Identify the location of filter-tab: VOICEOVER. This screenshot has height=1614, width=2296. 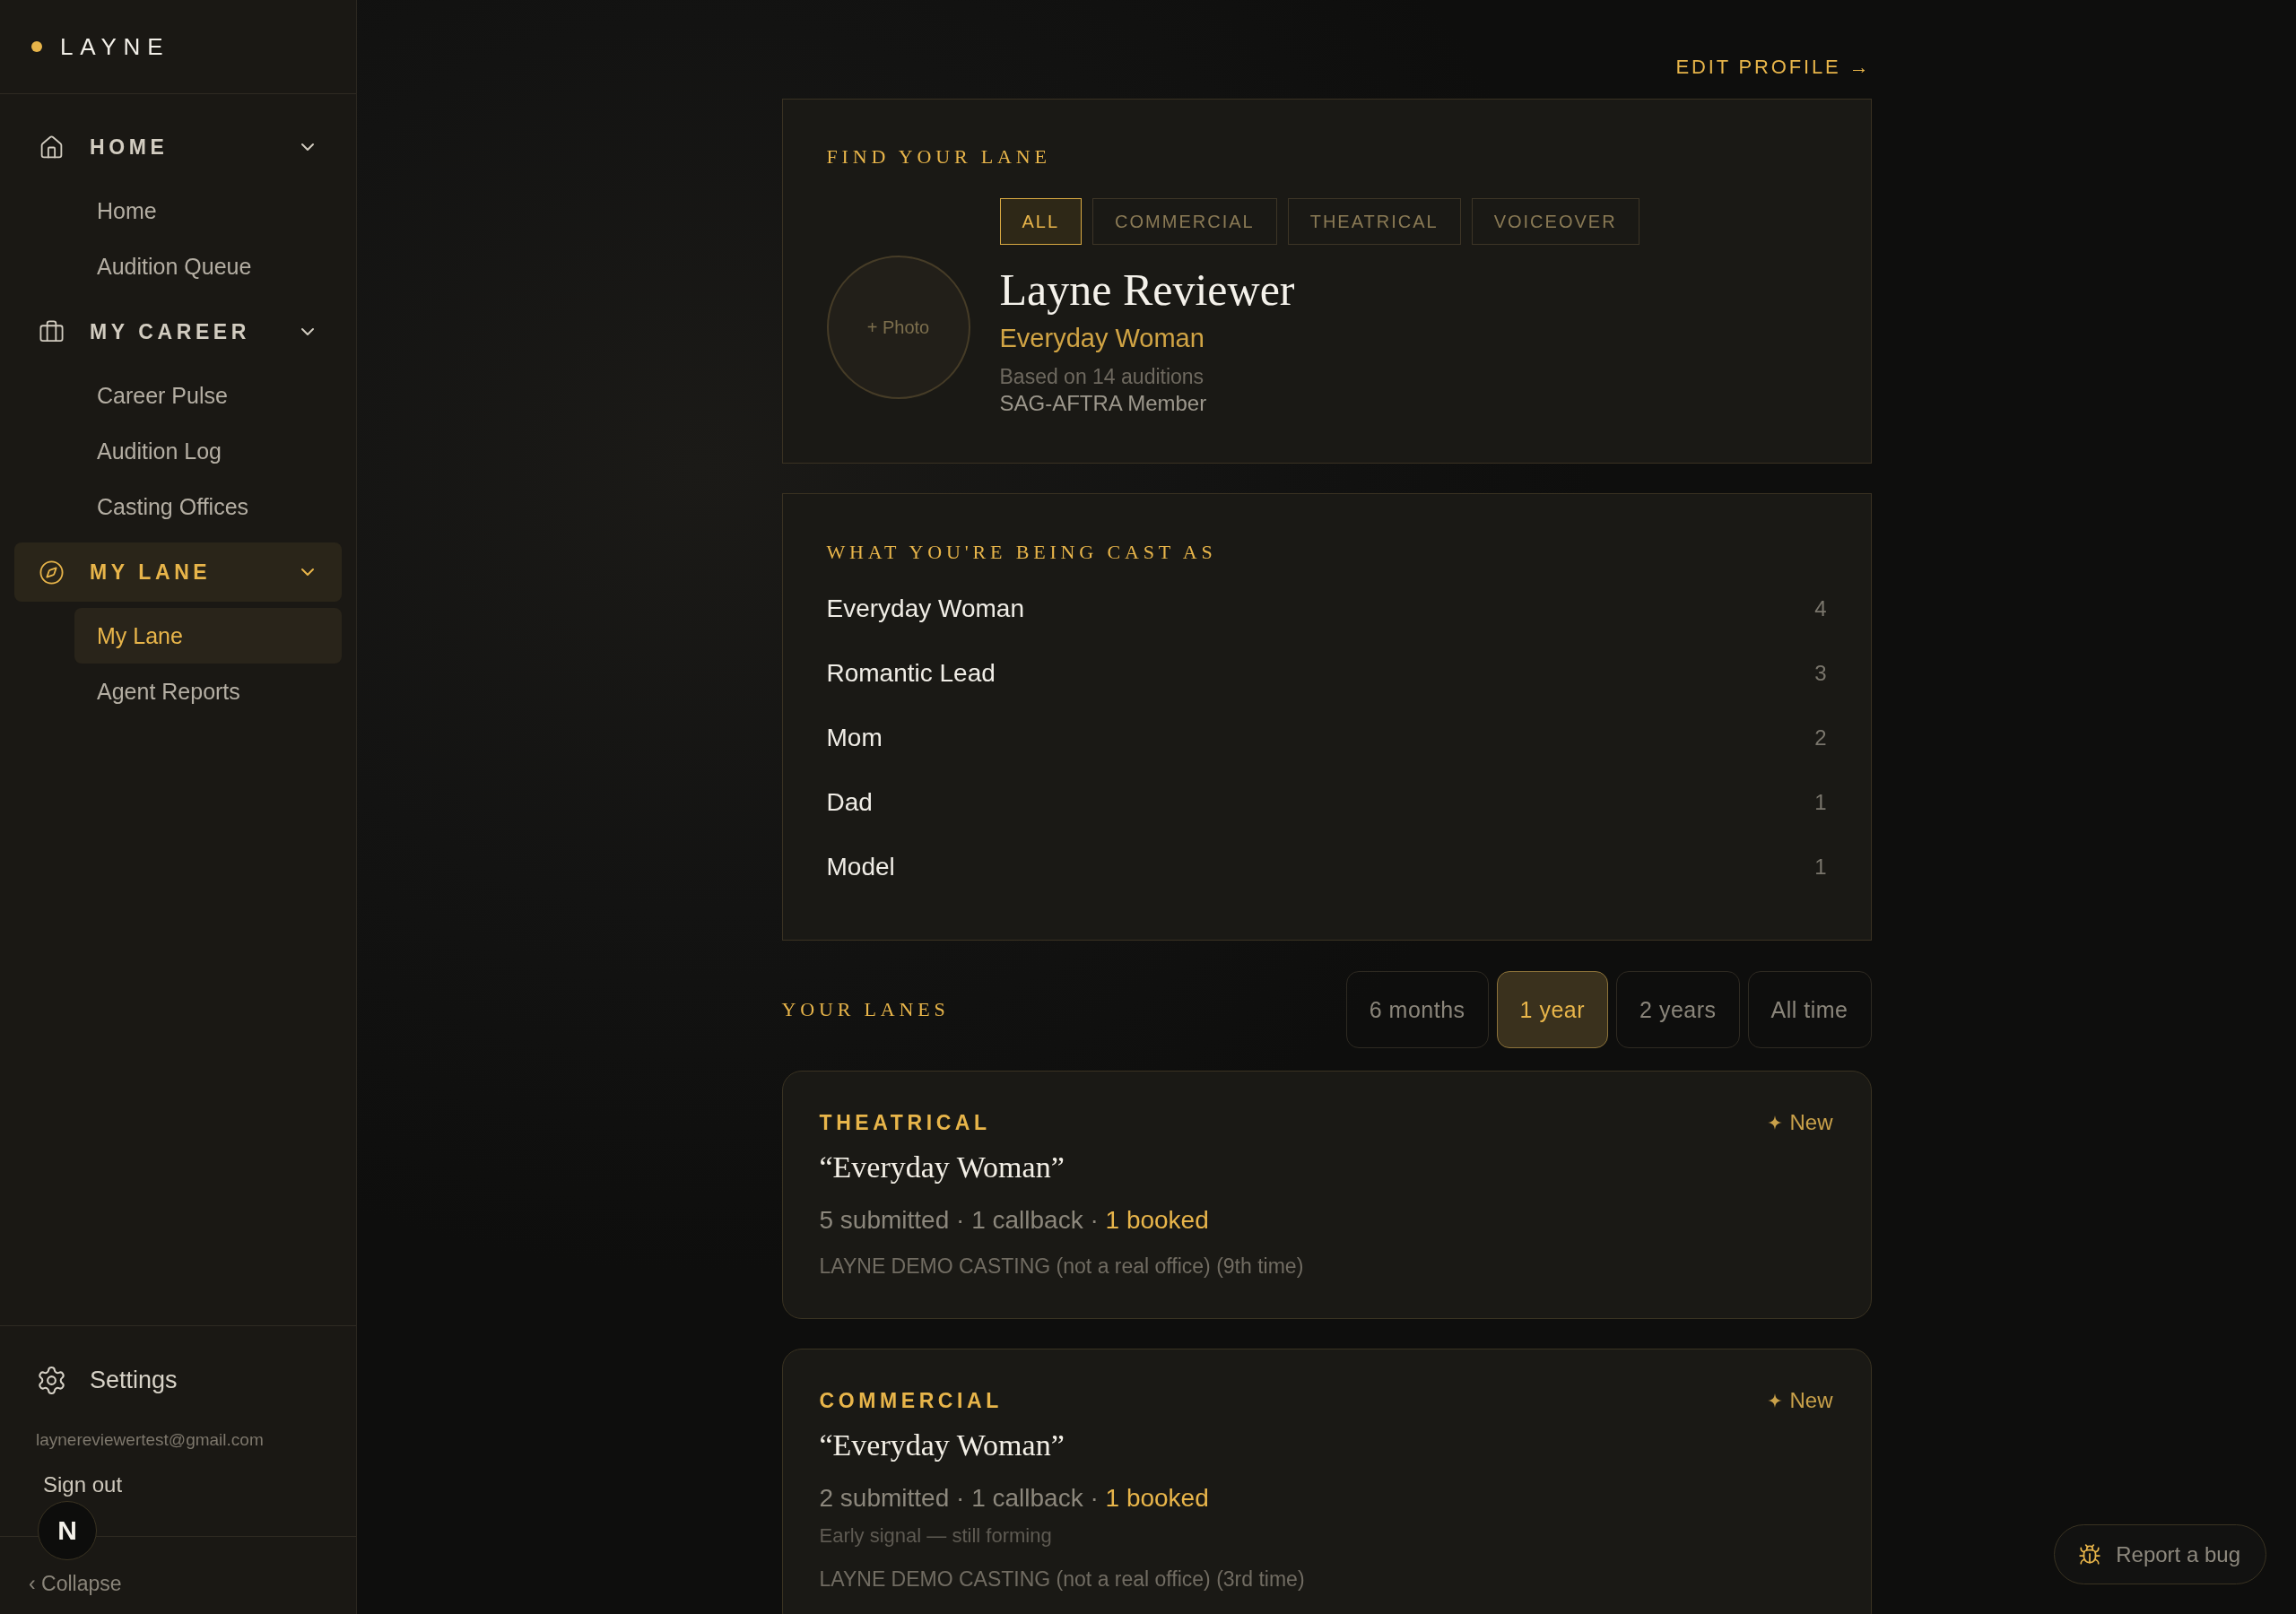
(1555, 221).